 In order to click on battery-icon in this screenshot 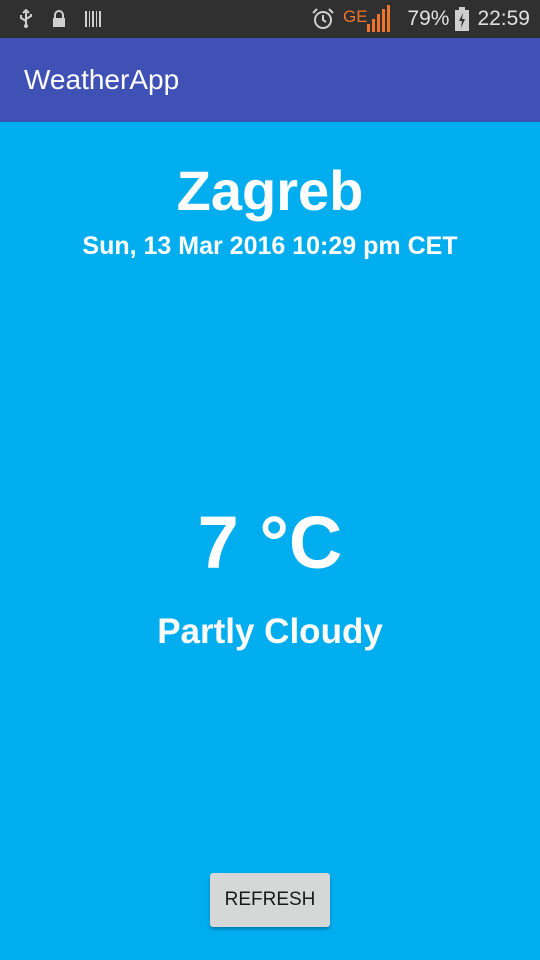, I will do `click(462, 19)`.